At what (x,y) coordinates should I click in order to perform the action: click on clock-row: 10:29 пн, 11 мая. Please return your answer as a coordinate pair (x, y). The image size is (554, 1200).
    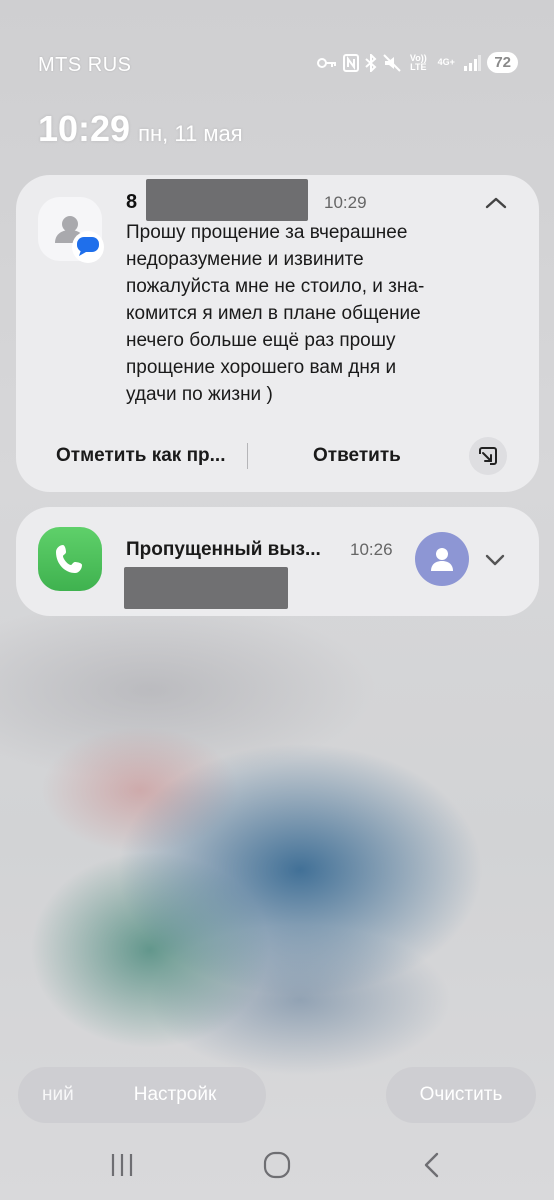
    Looking at the image, I should click on (140, 129).